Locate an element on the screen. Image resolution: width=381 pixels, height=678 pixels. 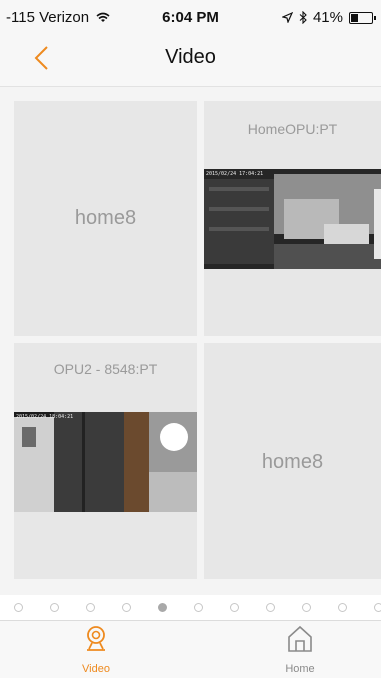
status-right-group: 41% is located at coordinates (328, 17).